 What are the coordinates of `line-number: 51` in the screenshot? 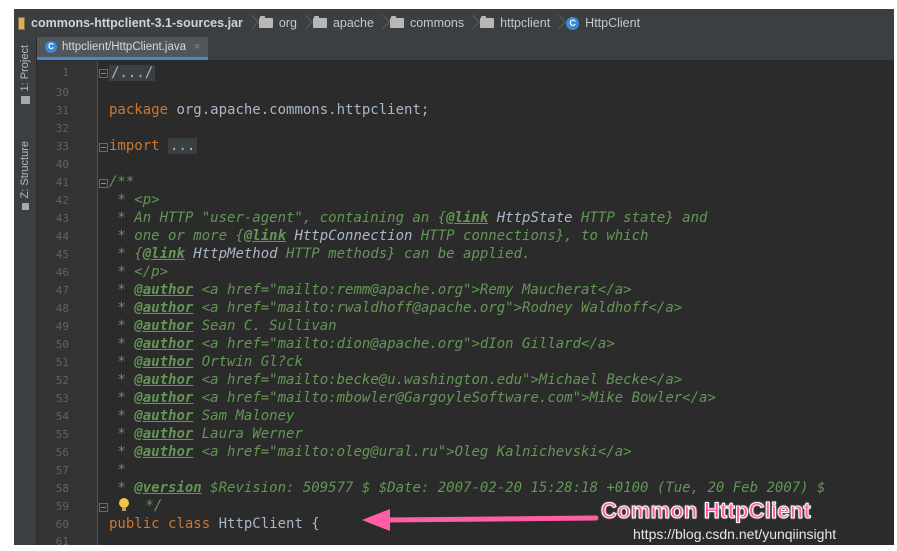 It's located at (62, 362).